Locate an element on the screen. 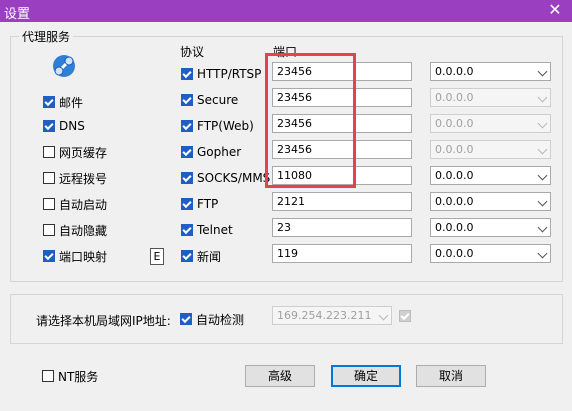 Image resolution: width=572 pixels, height=411 pixels. port-input-ftp: 2121 is located at coordinates (342, 201).